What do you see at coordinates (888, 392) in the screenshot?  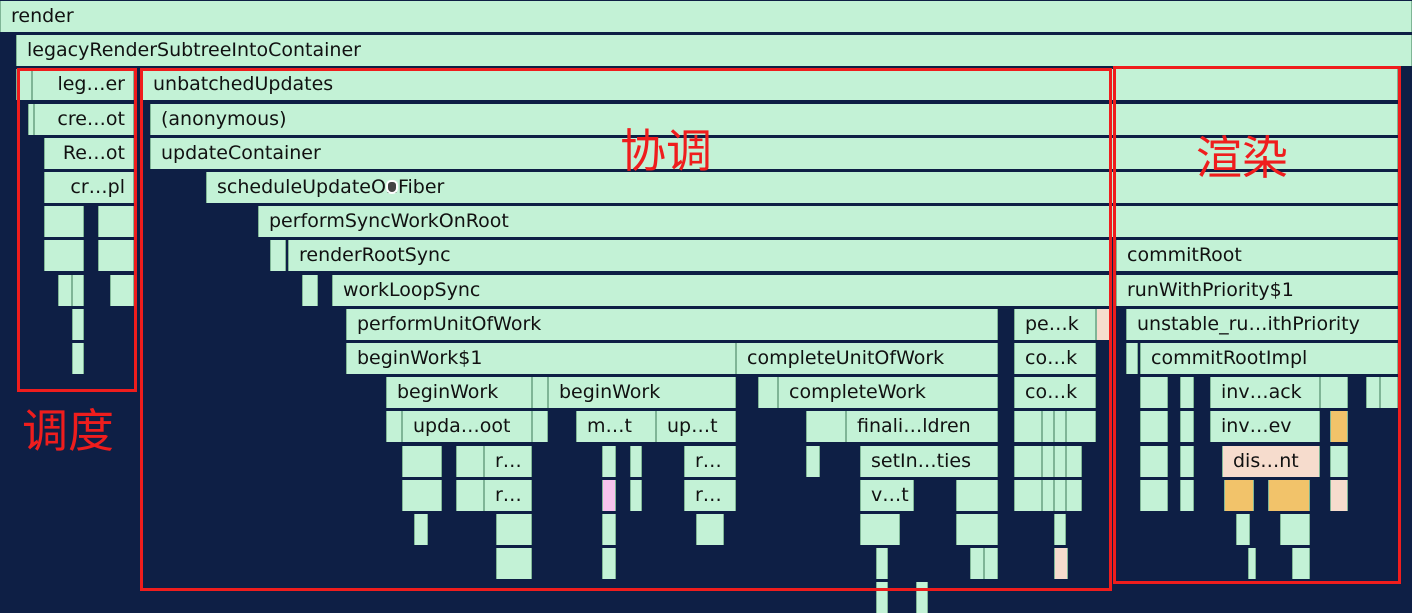 I see `flame-frame-completework: completeWork` at bounding box center [888, 392].